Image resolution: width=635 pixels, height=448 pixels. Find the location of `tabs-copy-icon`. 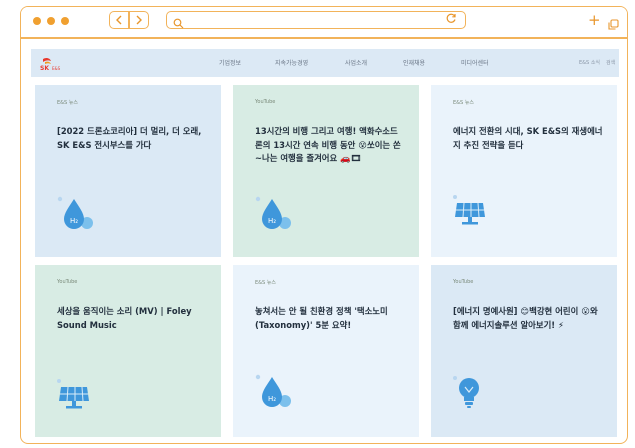

tabs-copy-icon is located at coordinates (613, 24).